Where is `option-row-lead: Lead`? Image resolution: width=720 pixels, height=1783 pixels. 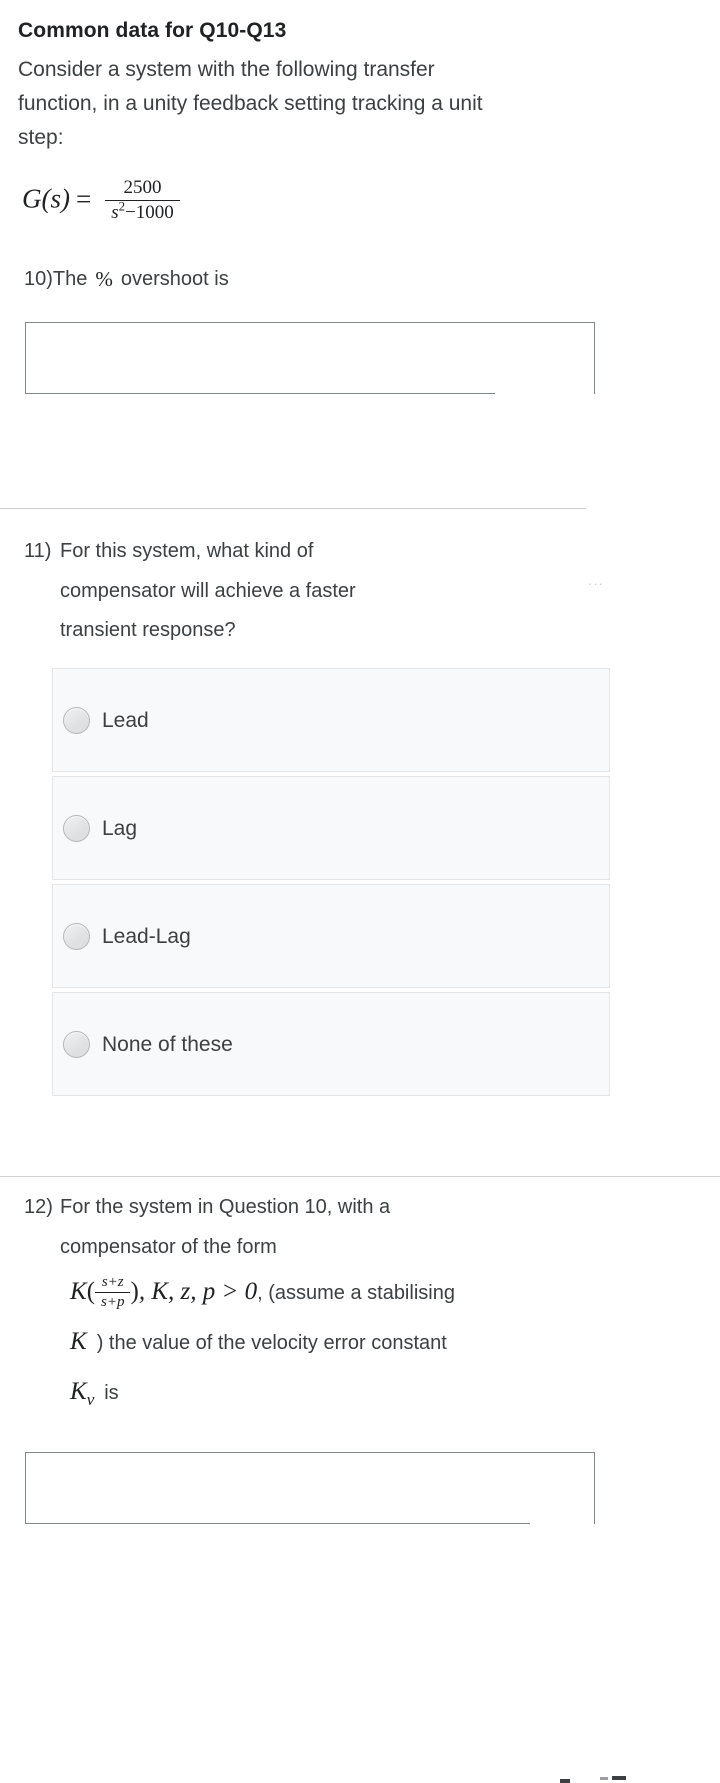
option-row-lead: Lead is located at coordinates (331, 720).